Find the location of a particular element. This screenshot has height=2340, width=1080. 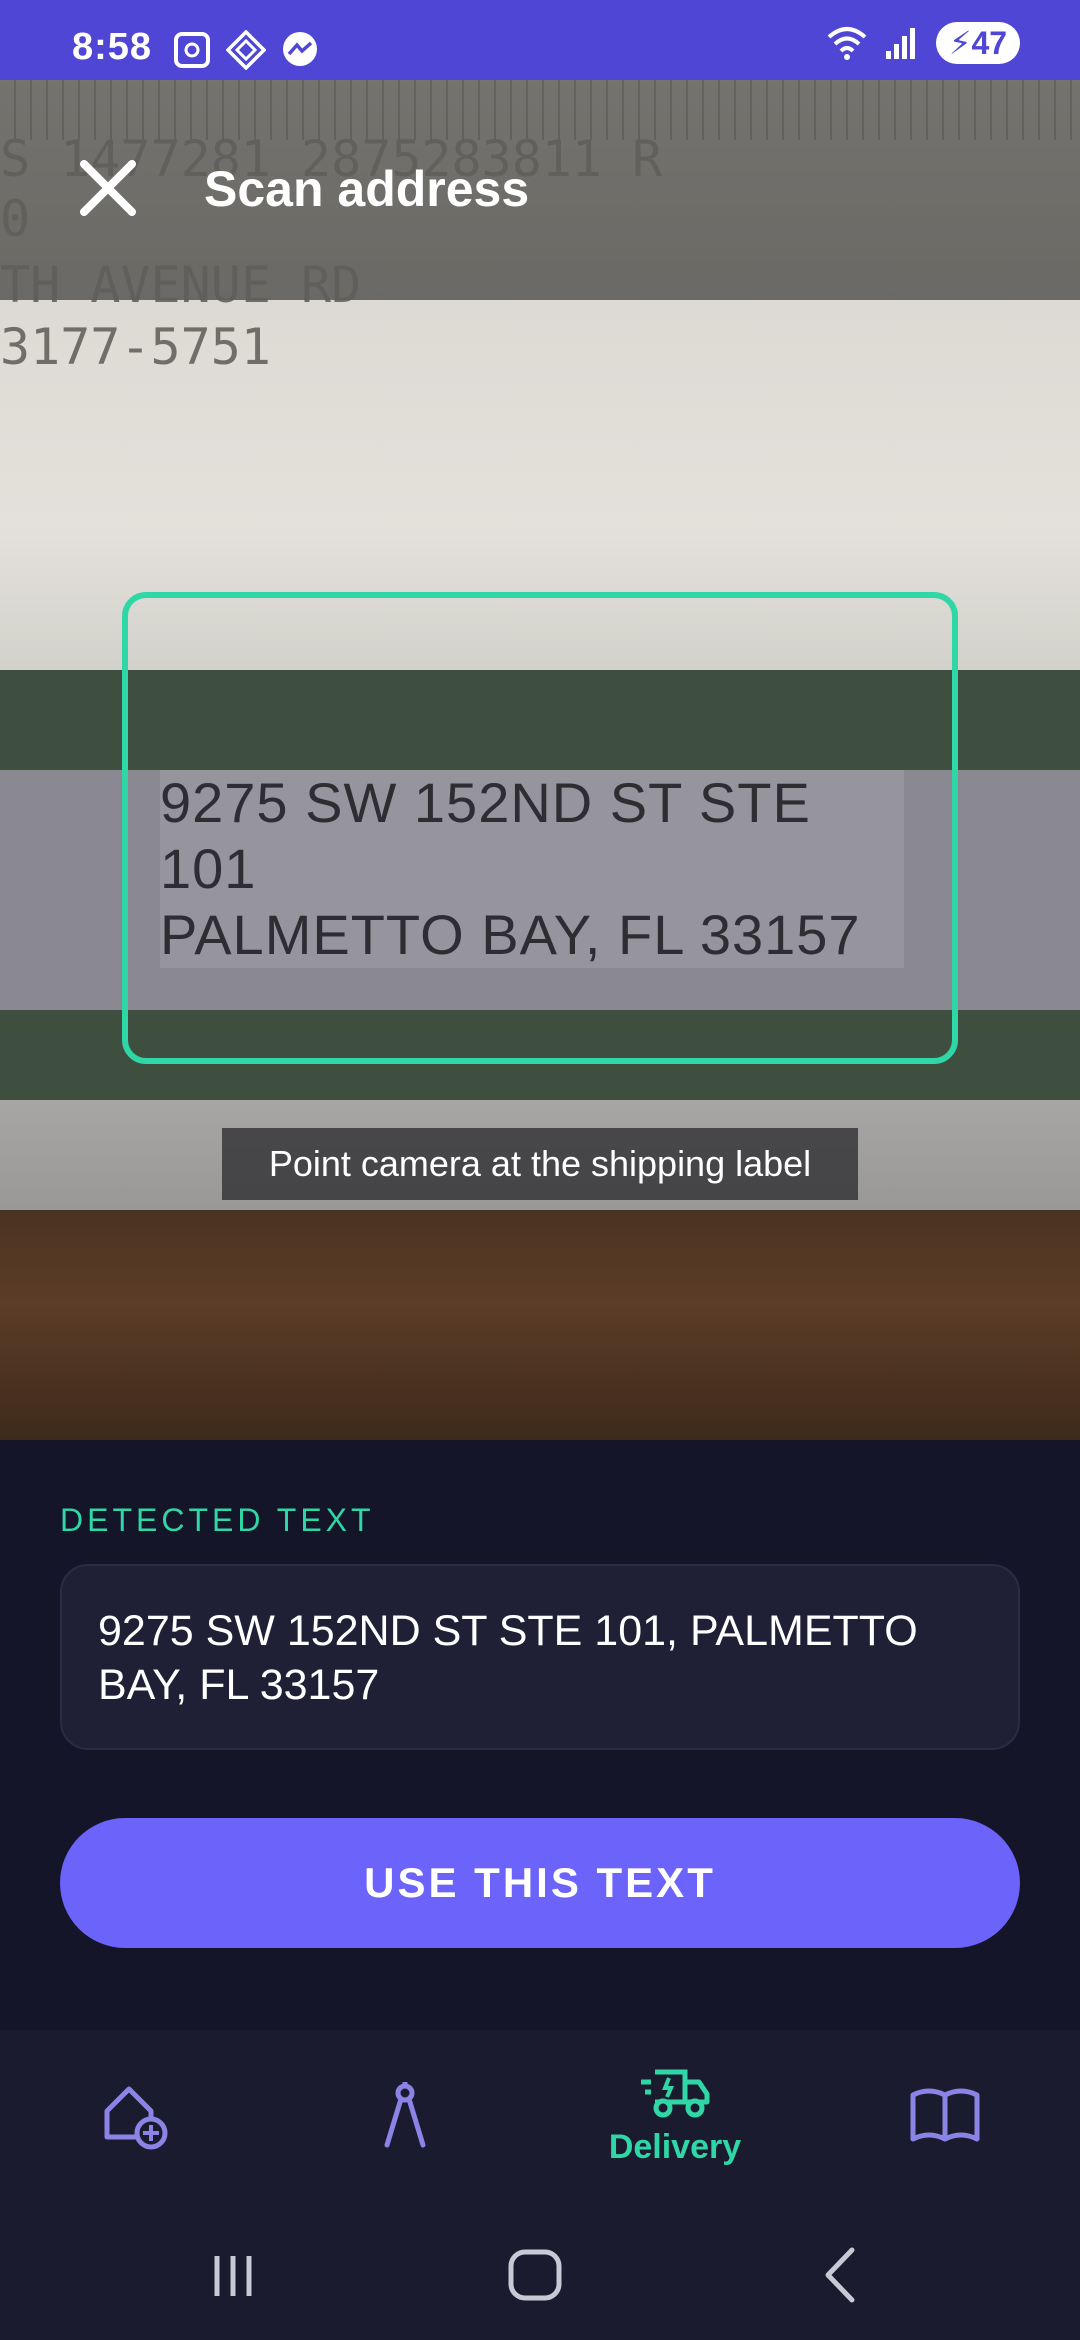

battery-icon: ⚡ 47 is located at coordinates (978, 43).